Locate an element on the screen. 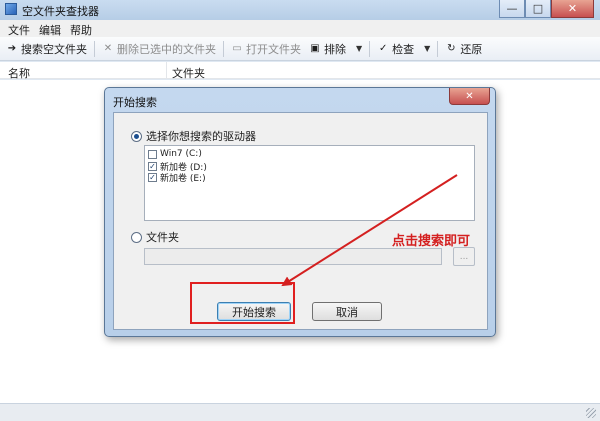 The width and height of the screenshot is (600, 421). close-button: ✕ is located at coordinates (572, 9).